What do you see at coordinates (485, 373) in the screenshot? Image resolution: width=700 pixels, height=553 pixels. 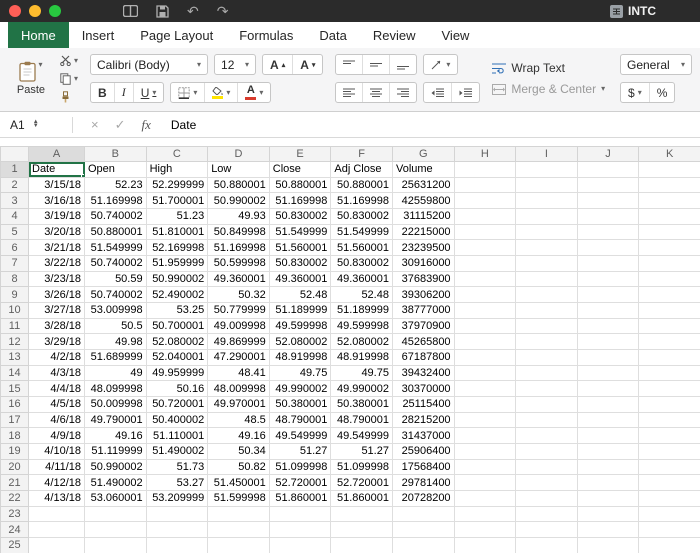 I see `cell-H14` at bounding box center [485, 373].